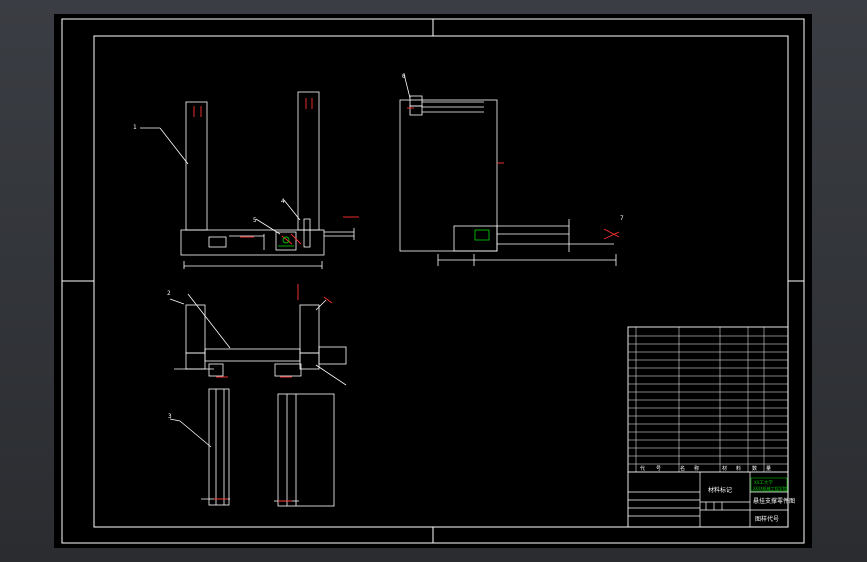 This screenshot has height=562, width=867. I want to click on balloon-1: 1, so click(135, 127).